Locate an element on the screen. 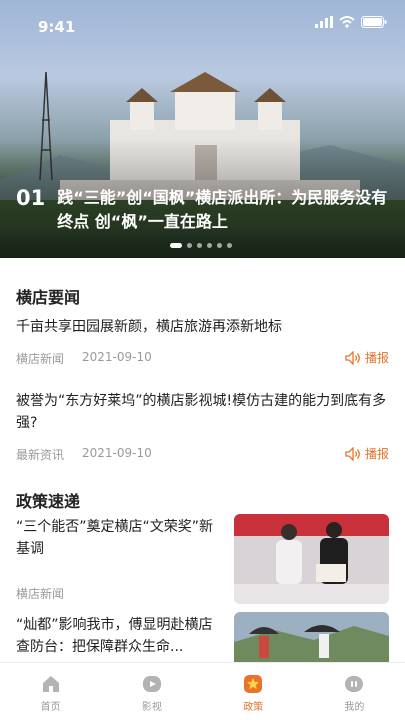 The height and width of the screenshot is (720, 405). news-item: 被誉为“东方好莱坞”的横店影视城!模仿古建的能力到底有多强? is located at coordinates (202, 412).